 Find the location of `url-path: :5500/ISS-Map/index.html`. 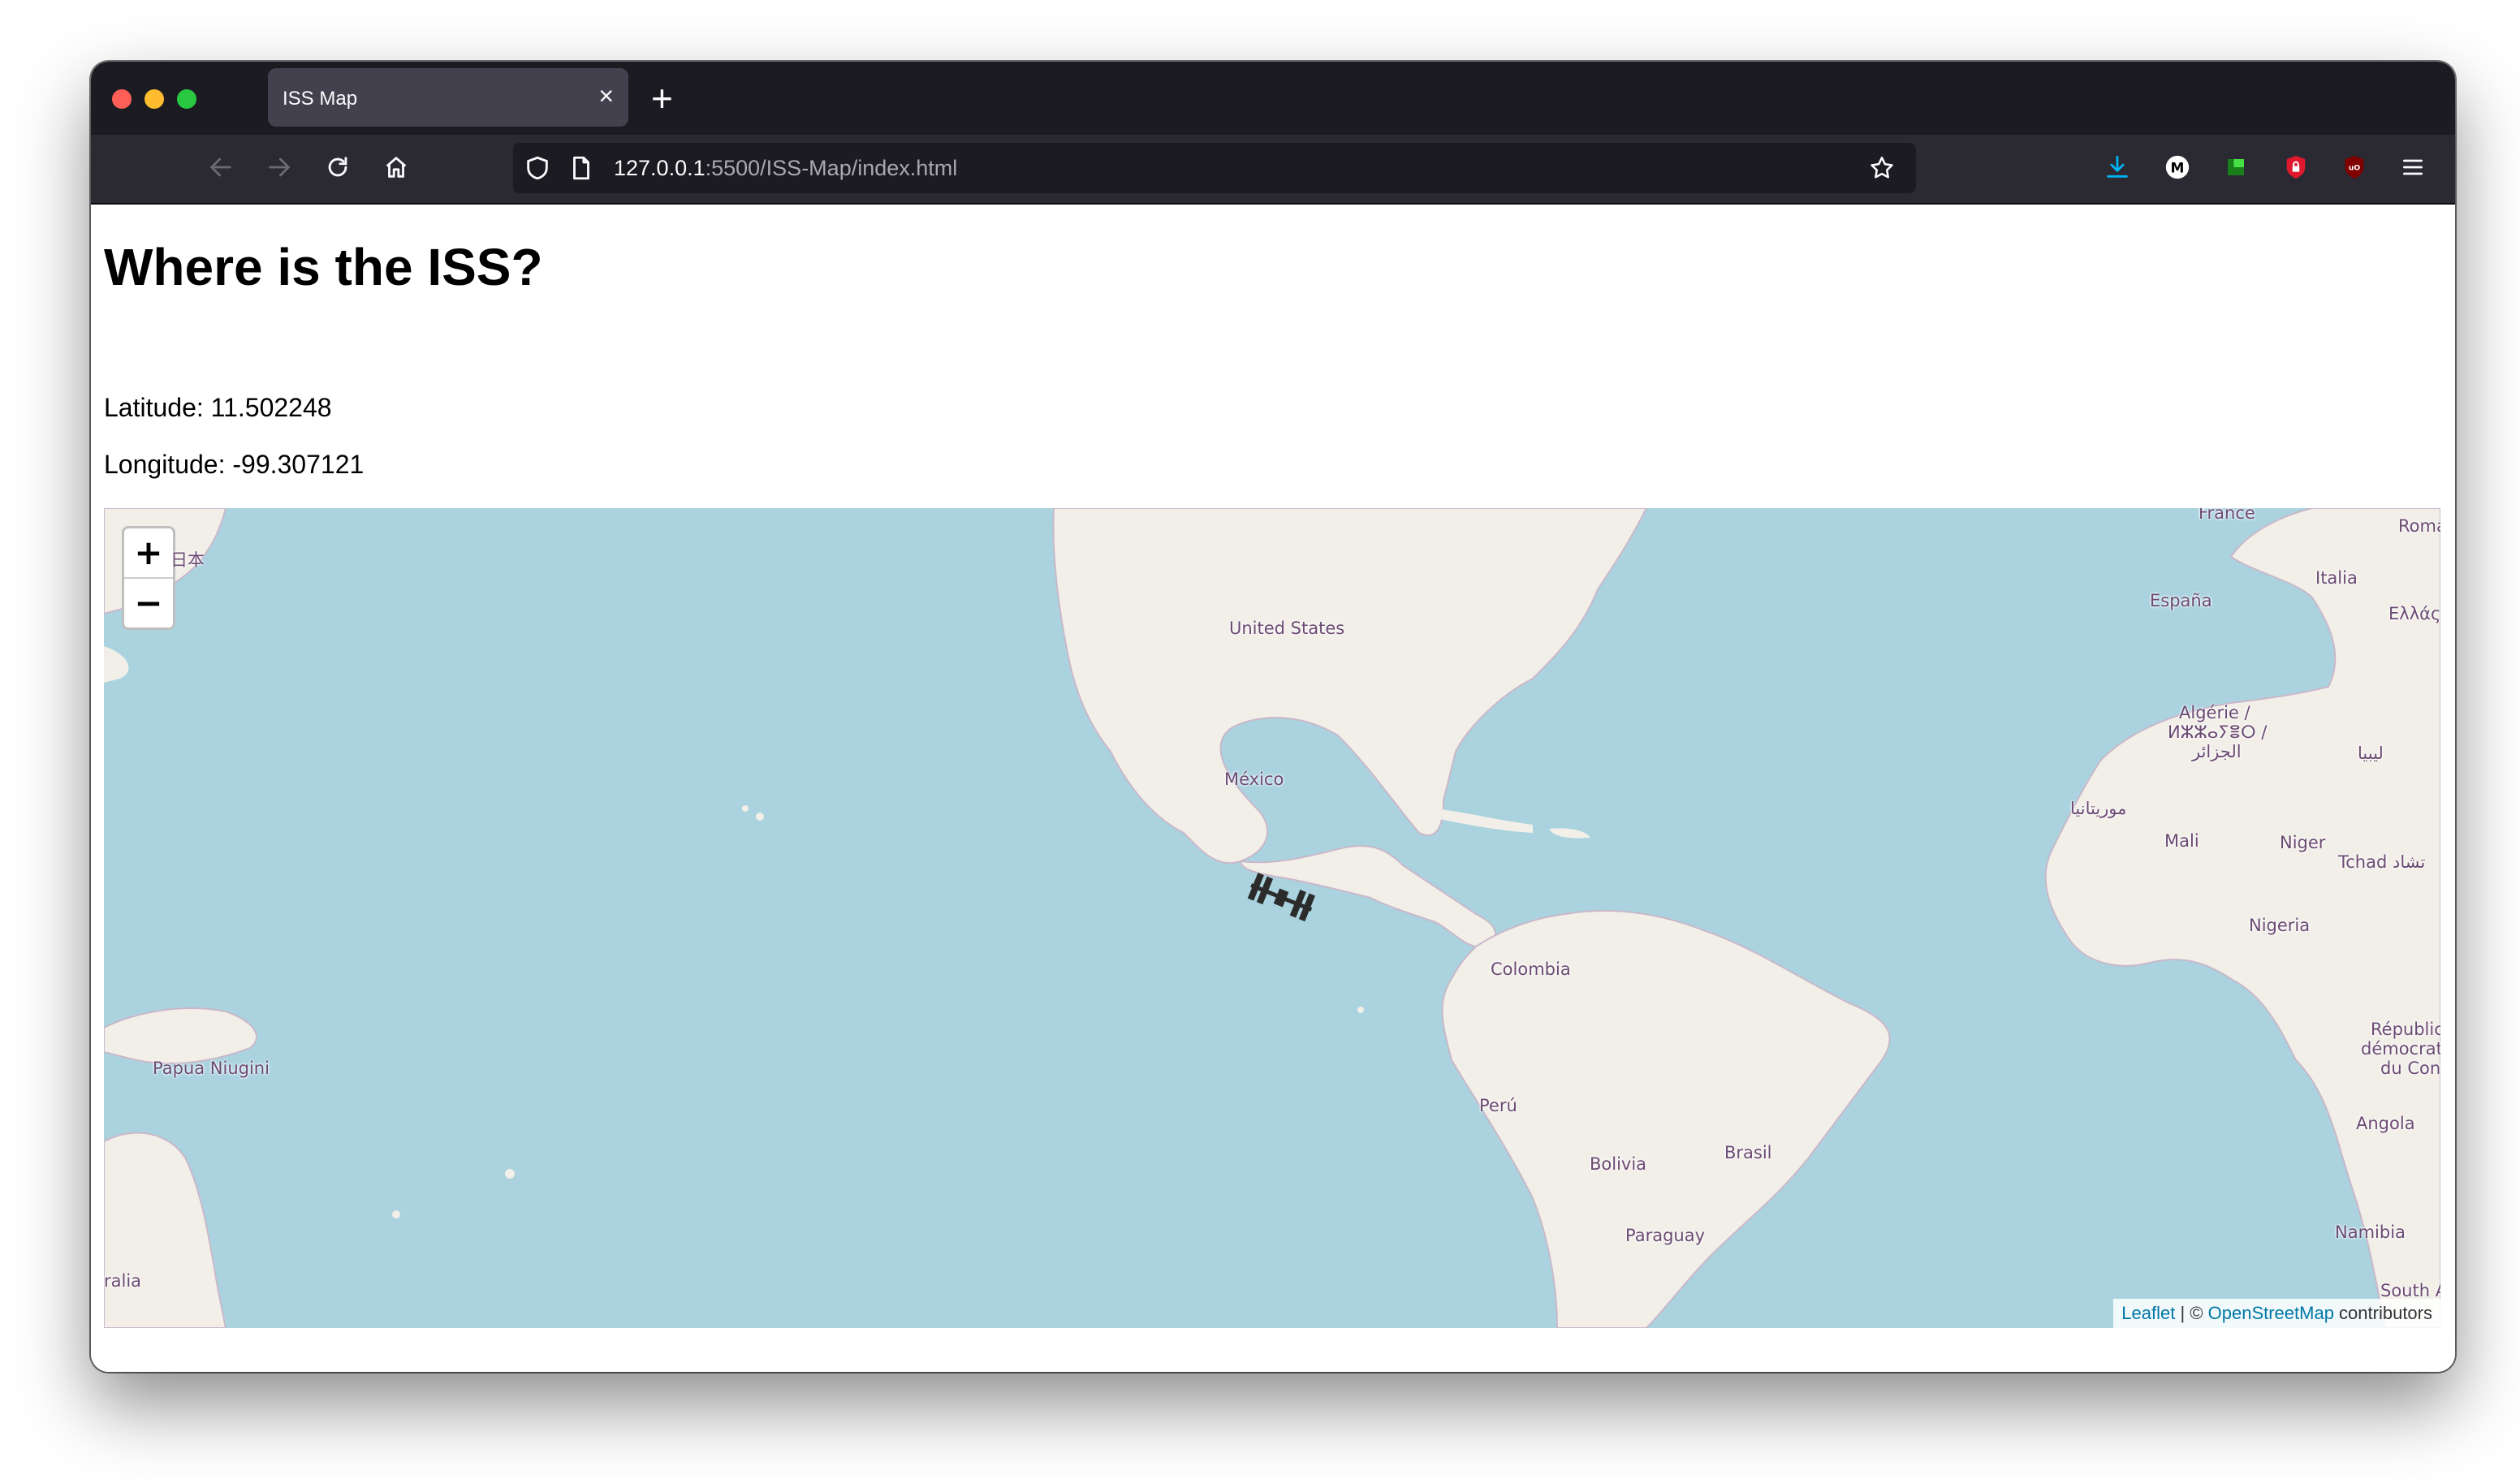

url-path: :5500/ISS-Map/index.html is located at coordinates (832, 168).